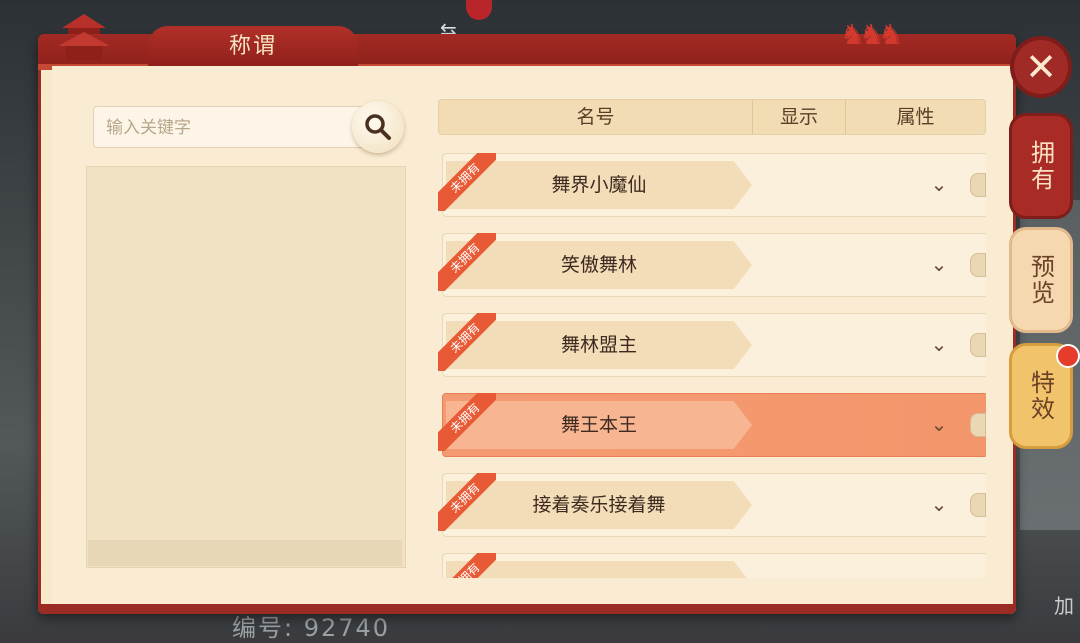  Describe the element at coordinates (915, 117) in the screenshot. I see `column-attr-header: 属性` at that location.